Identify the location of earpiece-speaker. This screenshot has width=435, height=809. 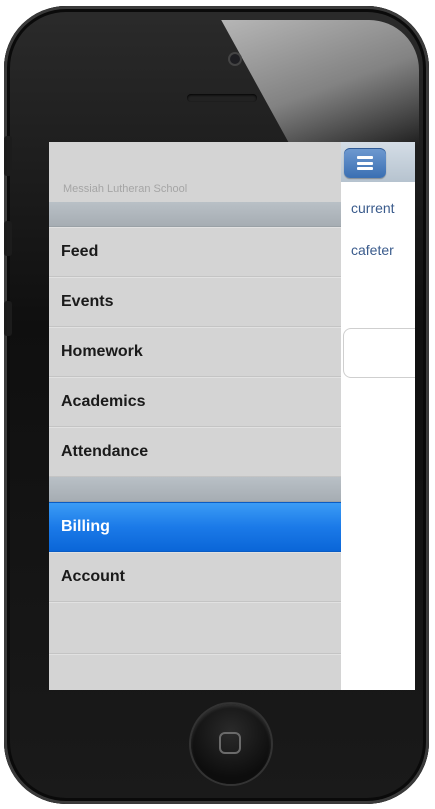
(222, 98).